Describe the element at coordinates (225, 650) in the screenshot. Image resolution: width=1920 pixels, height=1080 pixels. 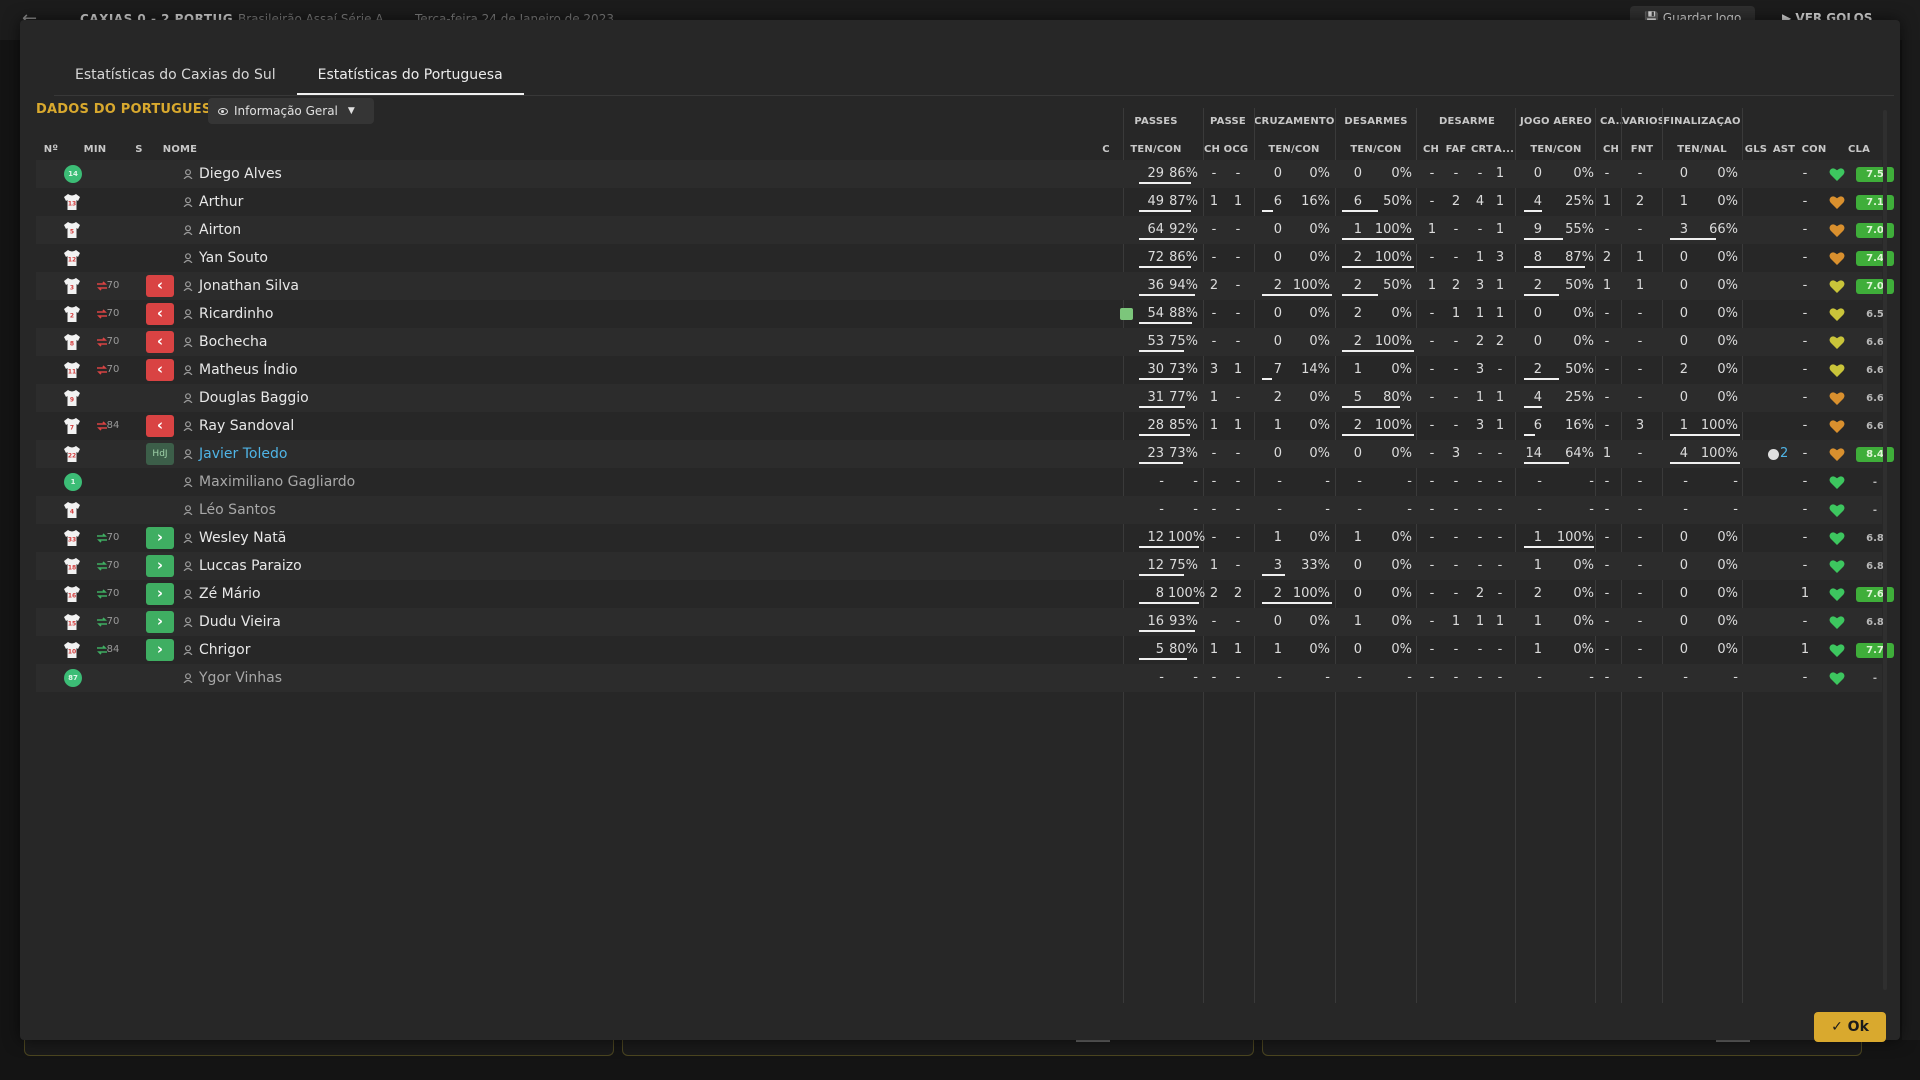
I see `player-name: Chrigor` at that location.